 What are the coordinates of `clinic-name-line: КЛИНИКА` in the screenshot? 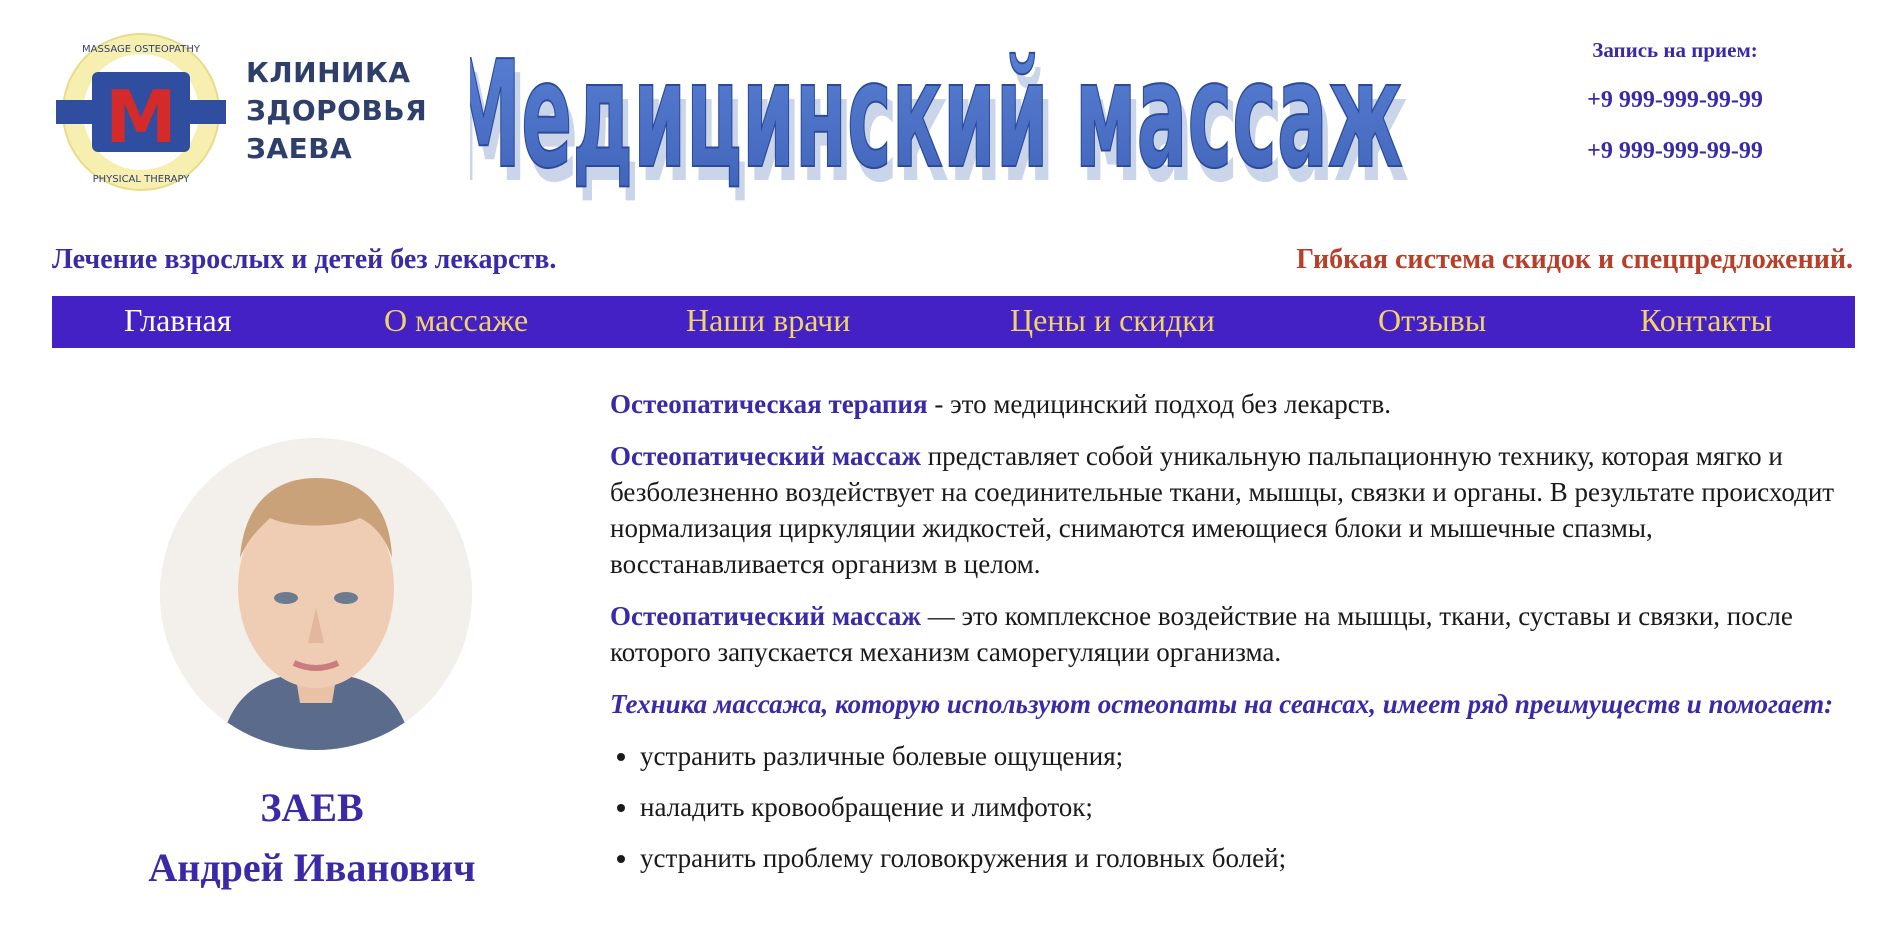 It's located at (328, 72).